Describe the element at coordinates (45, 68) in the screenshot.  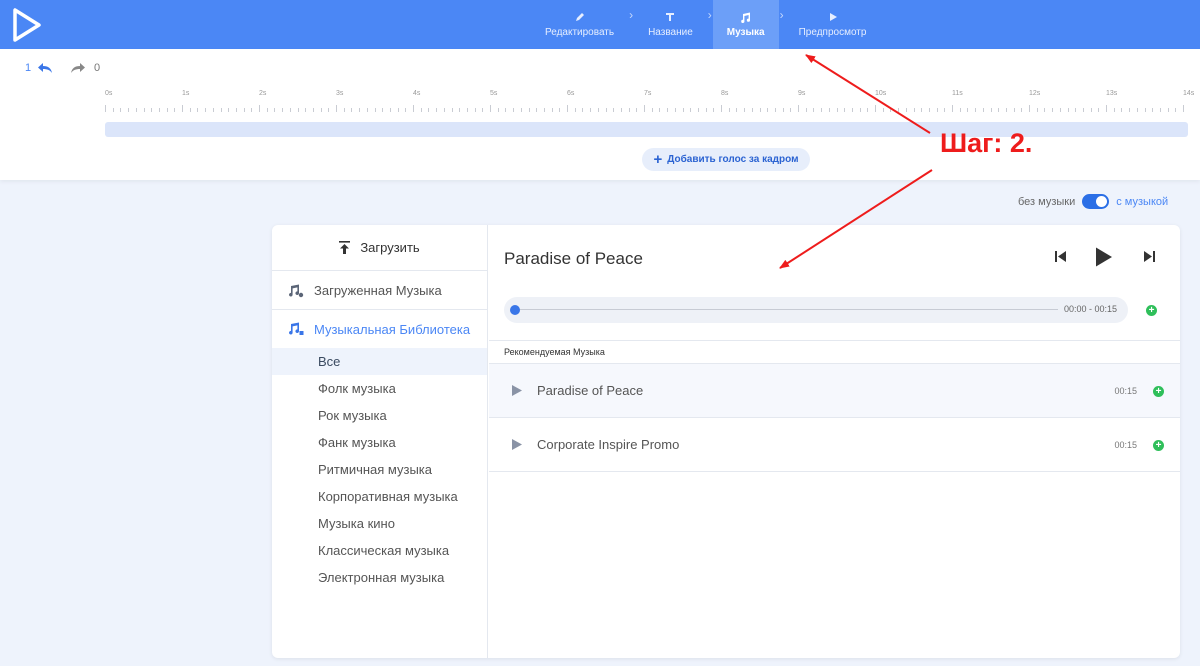
I see `undo-icon` at that location.